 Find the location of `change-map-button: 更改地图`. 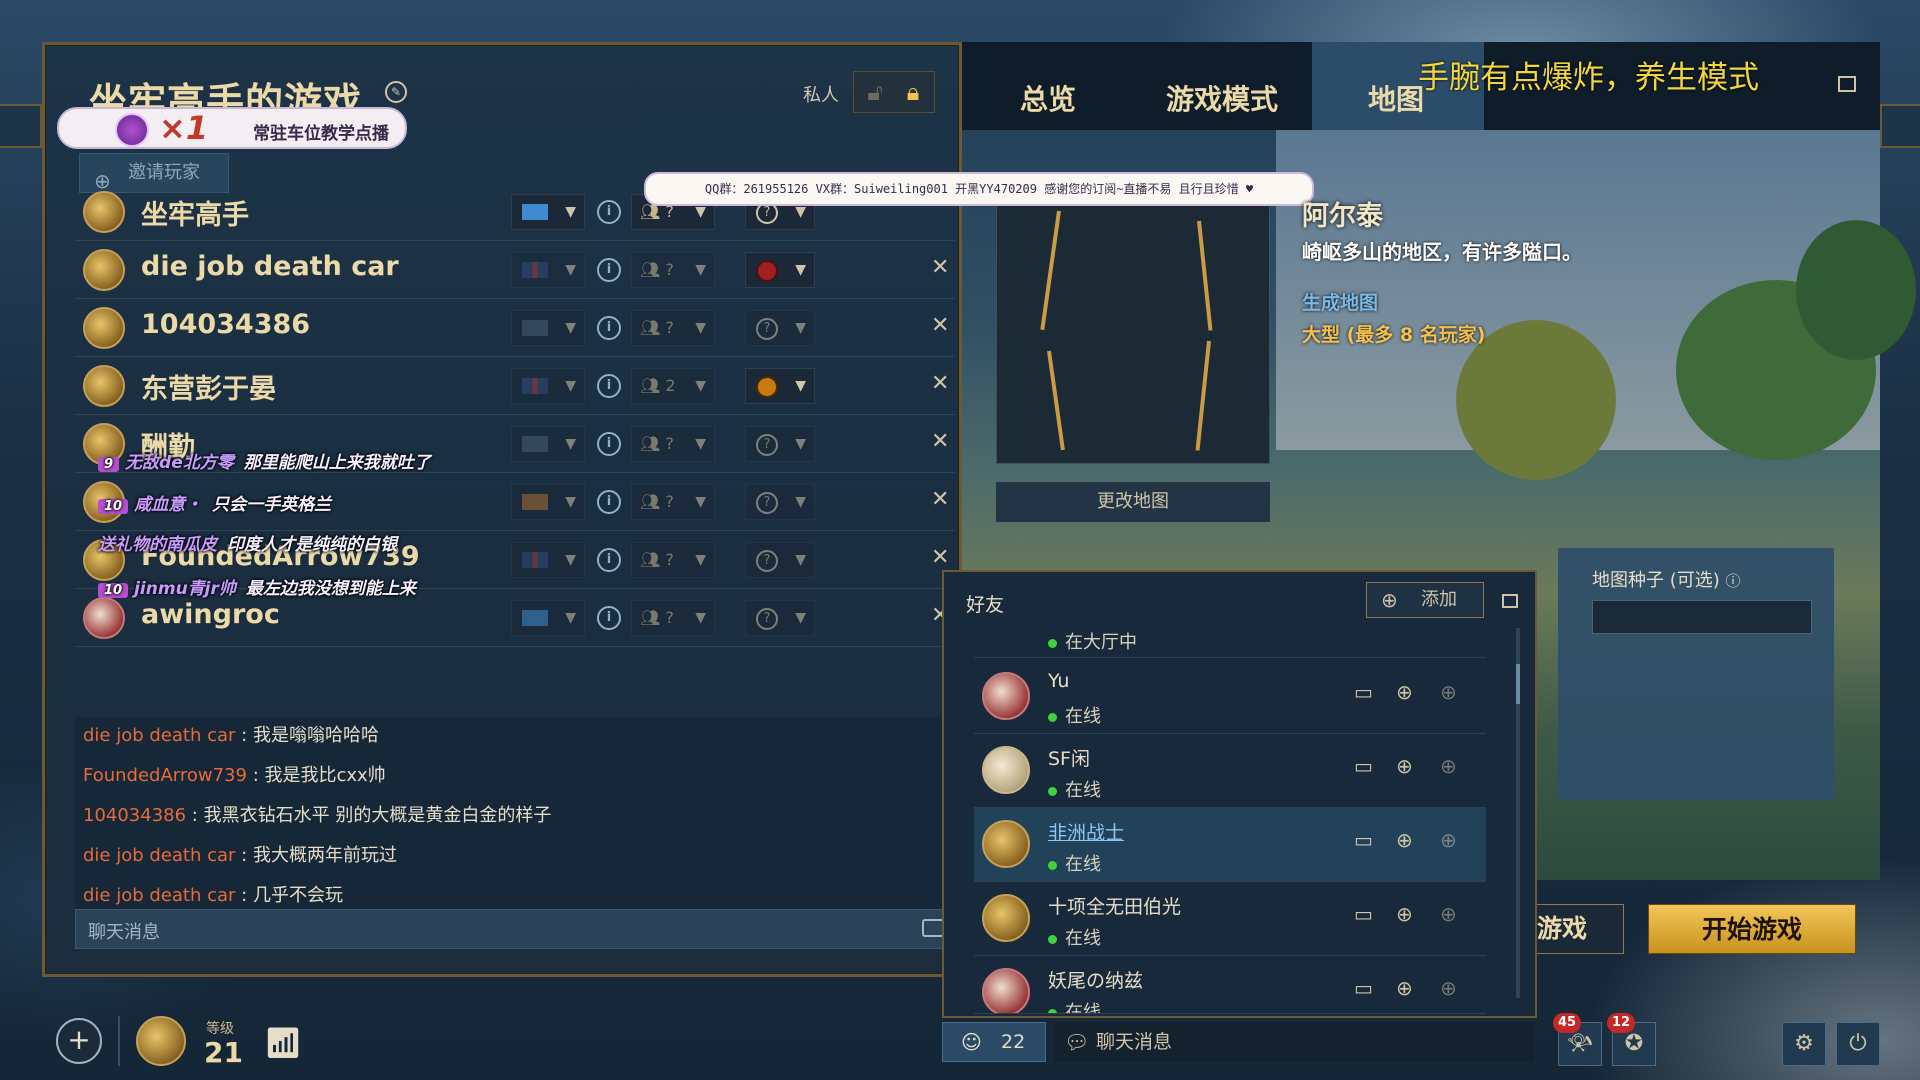

change-map-button: 更改地图 is located at coordinates (1133, 502).